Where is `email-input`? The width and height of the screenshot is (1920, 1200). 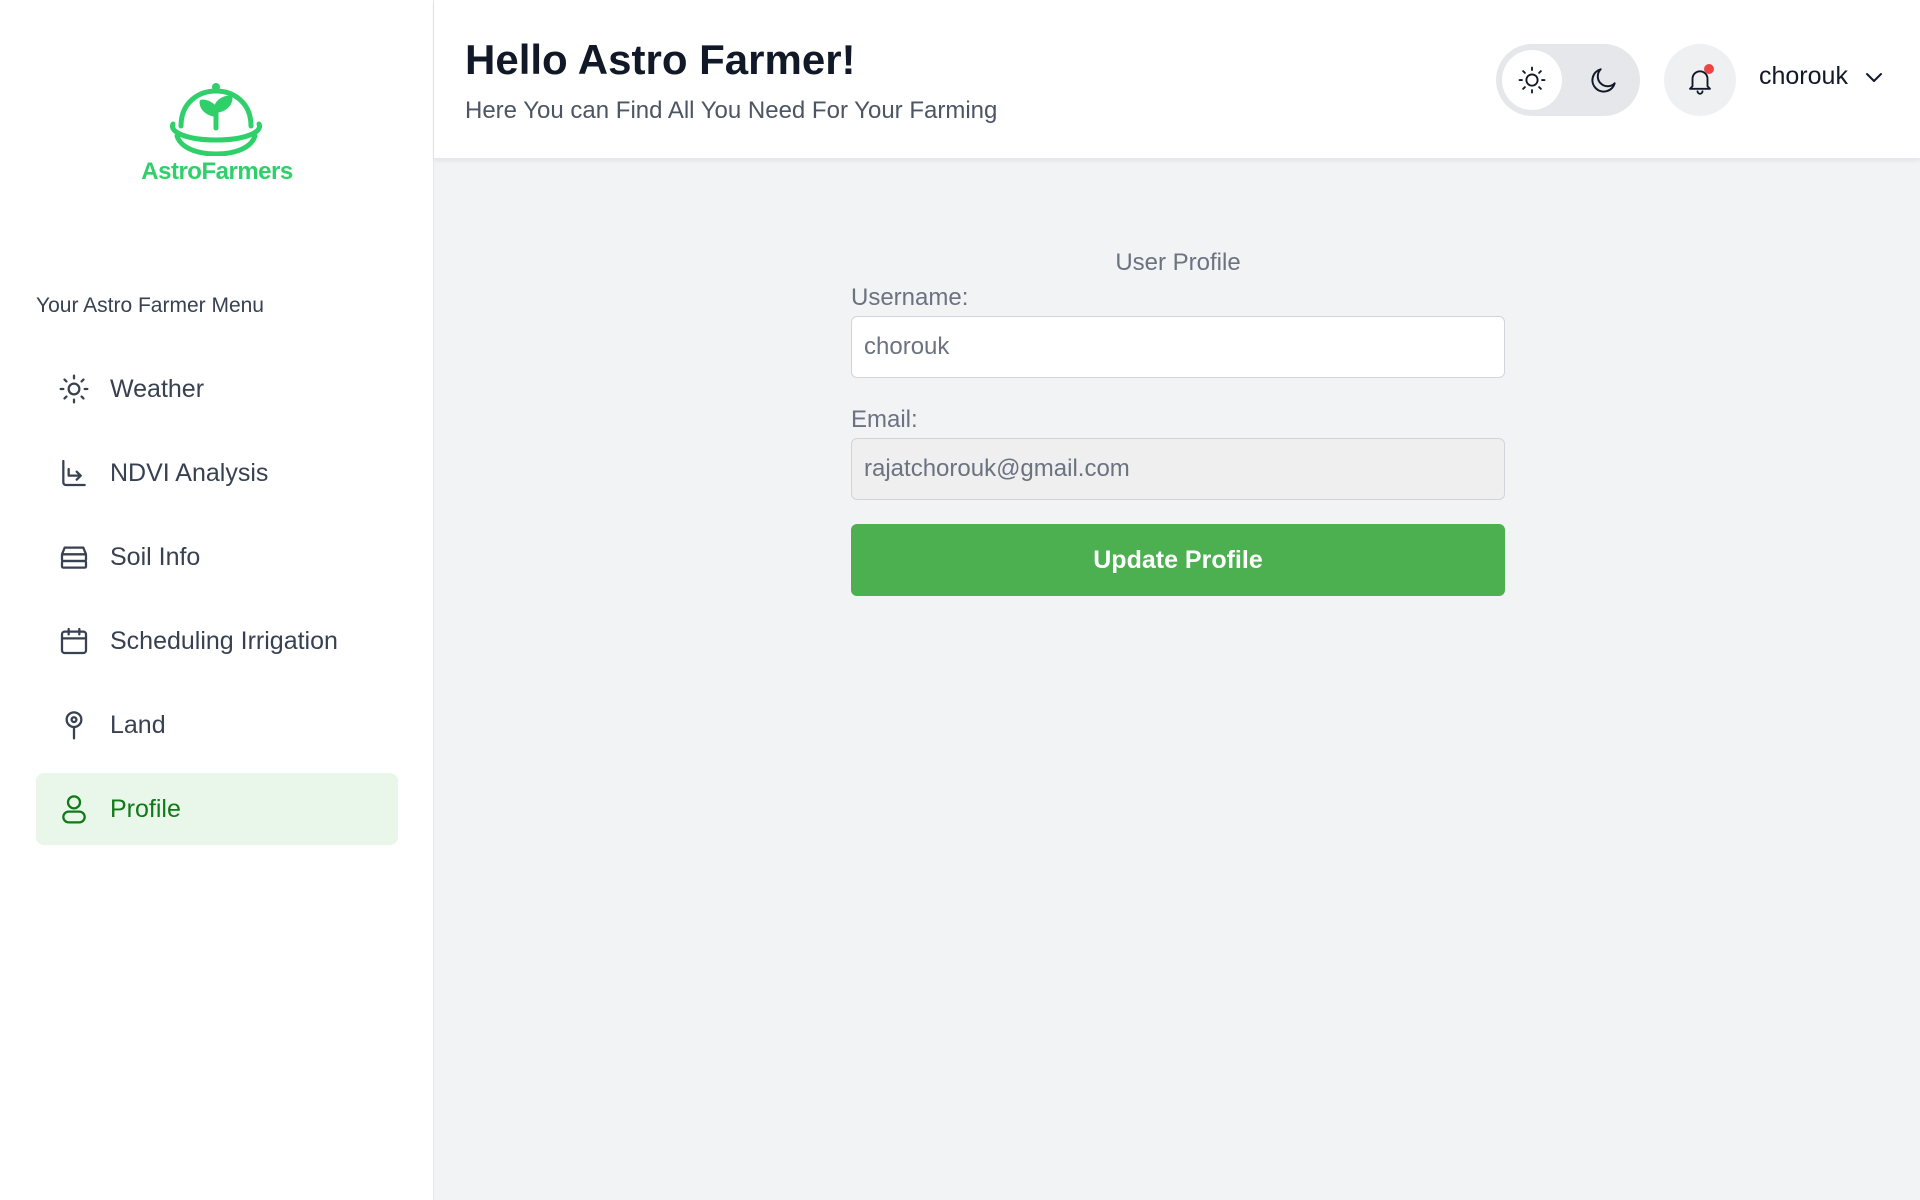
email-input is located at coordinates (1178, 469).